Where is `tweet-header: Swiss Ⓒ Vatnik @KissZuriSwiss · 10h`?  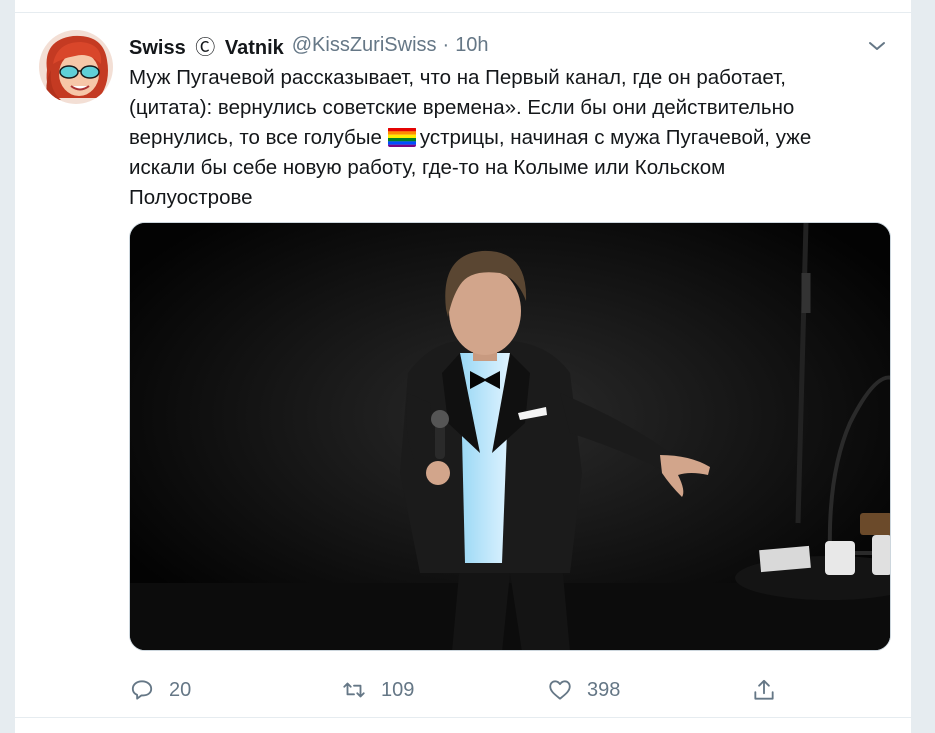 tweet-header: Swiss Ⓒ Vatnik @KissZuriSwiss · 10h is located at coordinates (309, 45).